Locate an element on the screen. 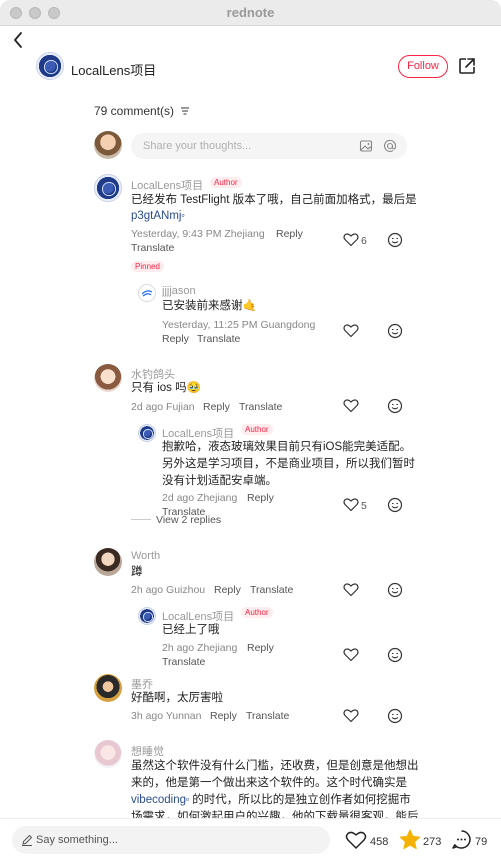  share-icon is located at coordinates (467, 66).